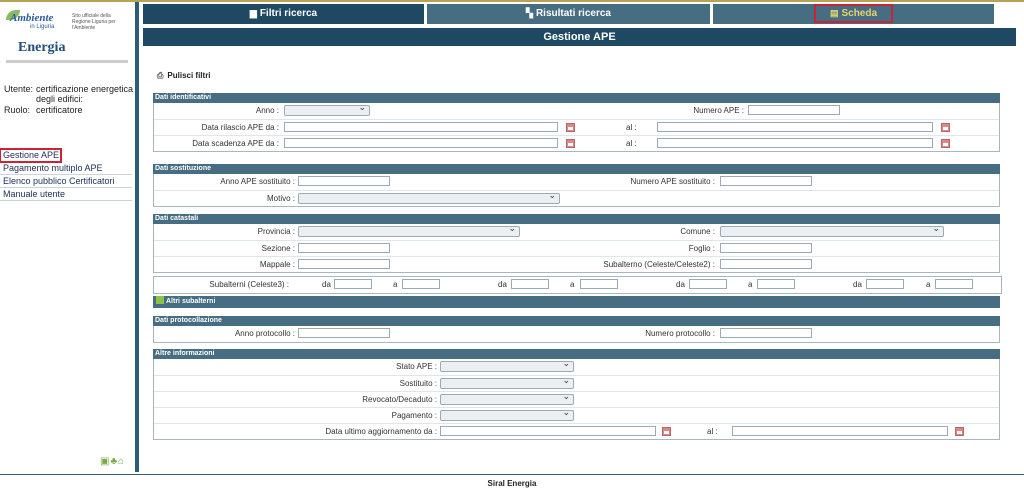 The image size is (1024, 489). I want to click on stato-ape-label: Stato APE :, so click(416, 366).